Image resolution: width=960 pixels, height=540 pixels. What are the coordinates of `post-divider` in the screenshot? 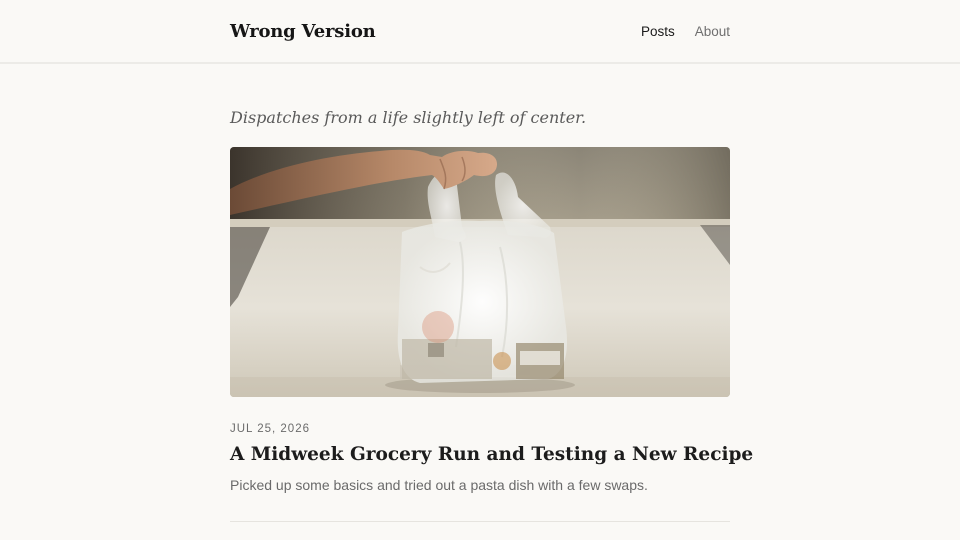 It's located at (480, 521).